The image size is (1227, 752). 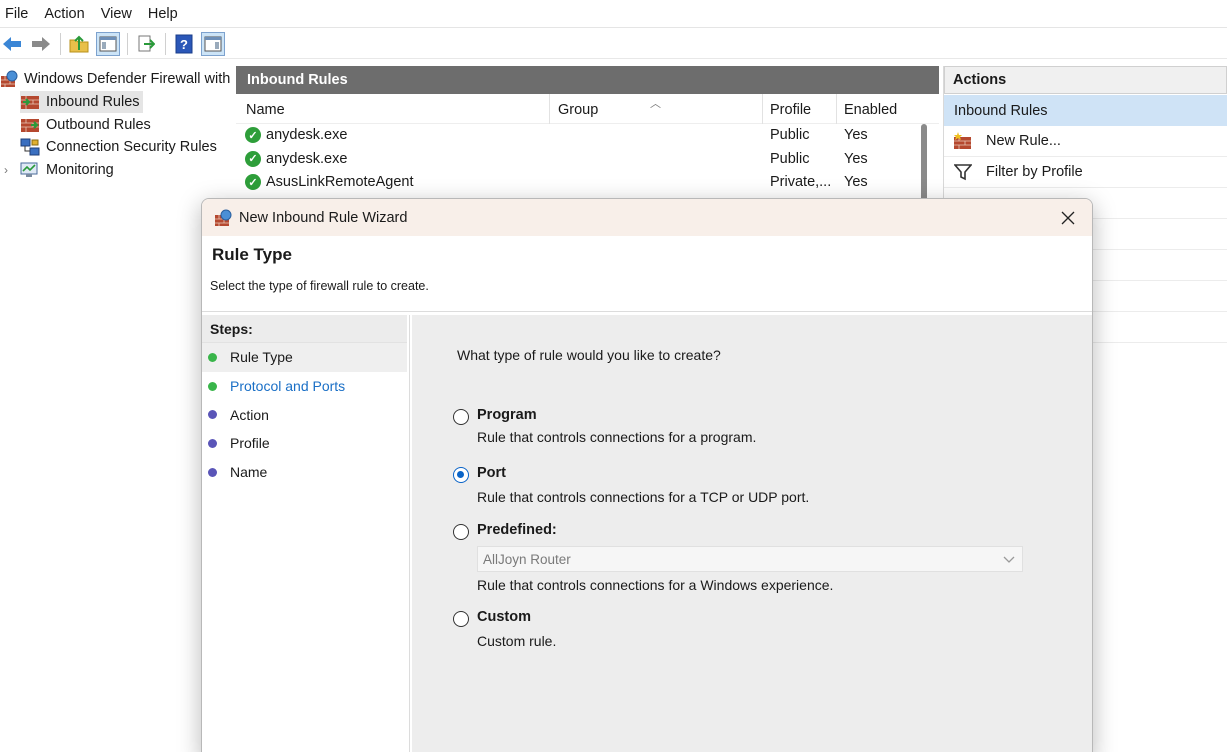 What do you see at coordinates (93, 102) in the screenshot?
I see `tree-item-label: Inbound Rules` at bounding box center [93, 102].